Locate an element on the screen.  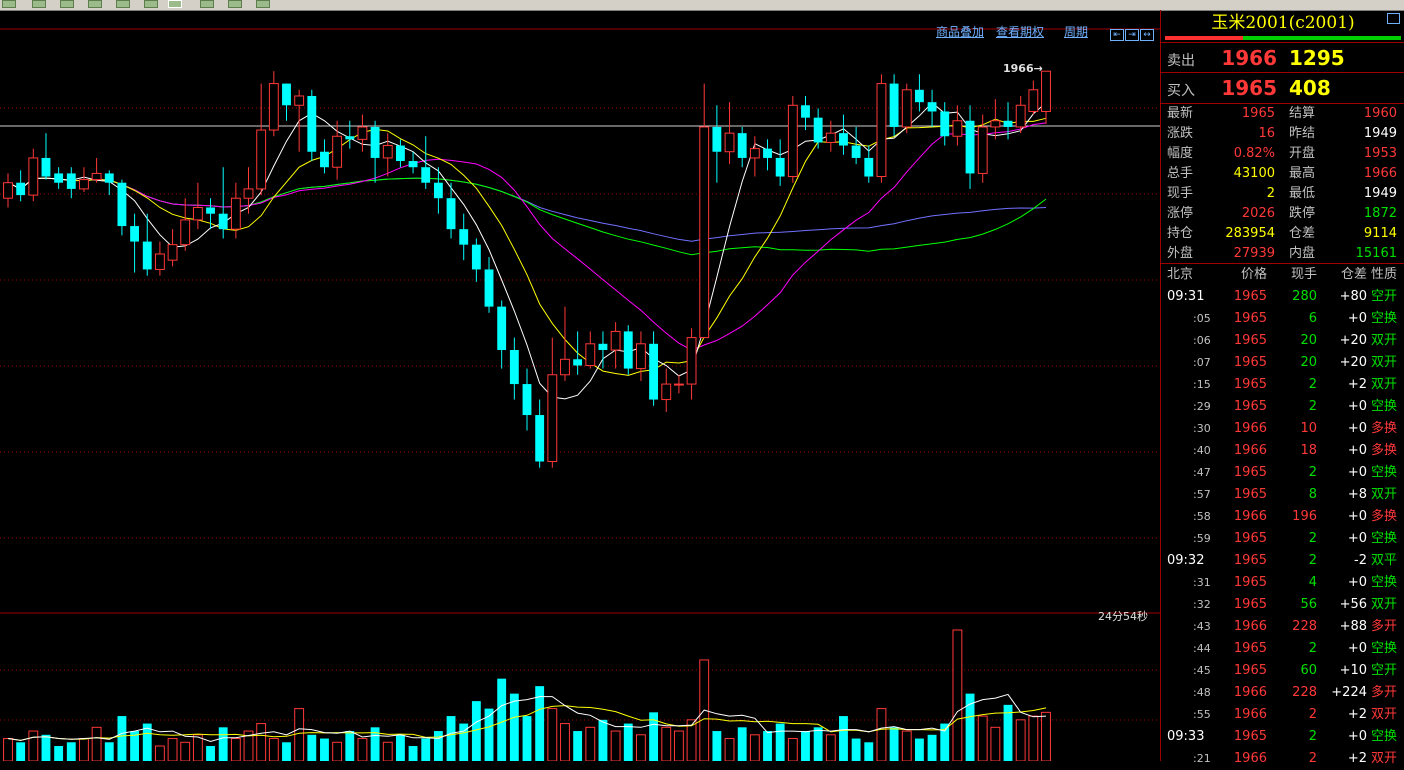
tick-row: :40 1966 18 +0 多换 is located at coordinates (1282, 451).